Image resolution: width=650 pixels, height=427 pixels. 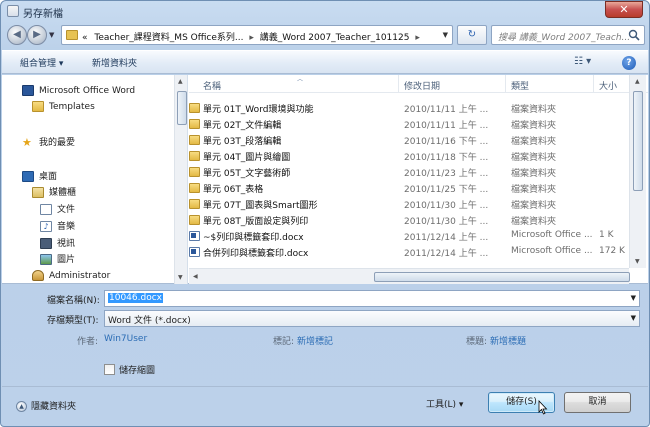 I want to click on file-name: ~$列印與標籤套印.docx, so click(x=253, y=238).